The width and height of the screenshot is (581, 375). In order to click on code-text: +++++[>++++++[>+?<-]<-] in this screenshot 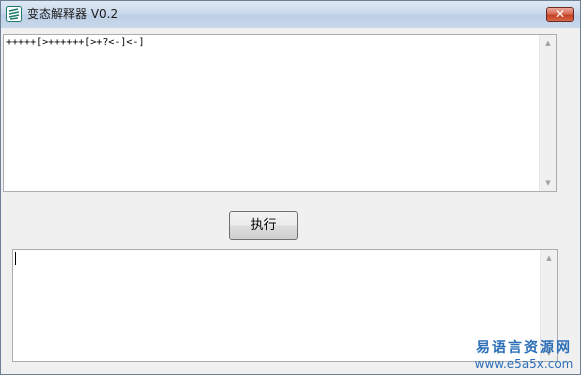, I will do `click(75, 42)`.